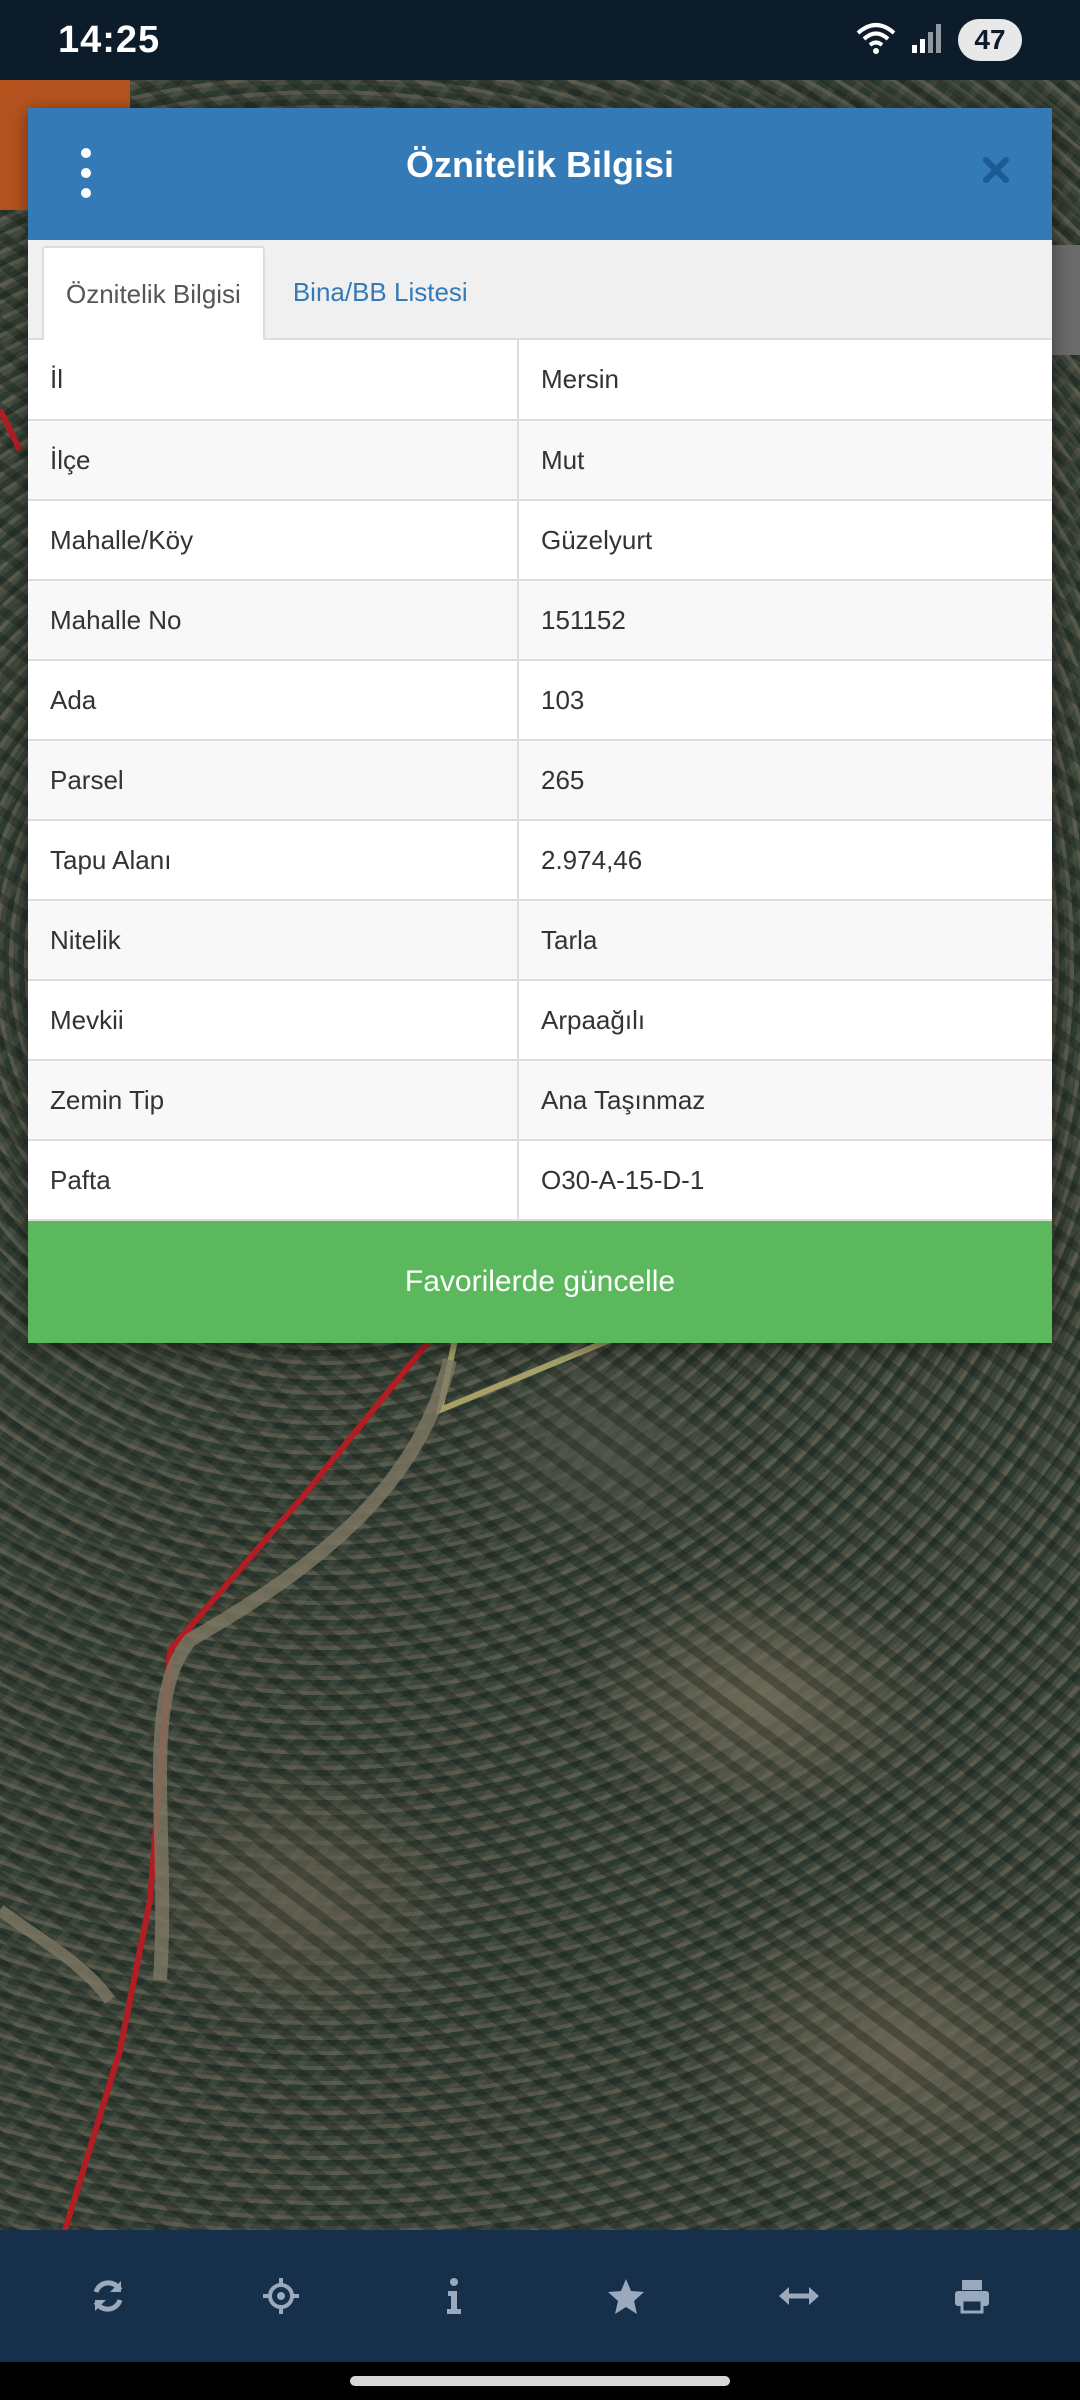 The width and height of the screenshot is (1080, 2400). I want to click on table-row: Mahalle/Köy Güzelyurt, so click(540, 540).